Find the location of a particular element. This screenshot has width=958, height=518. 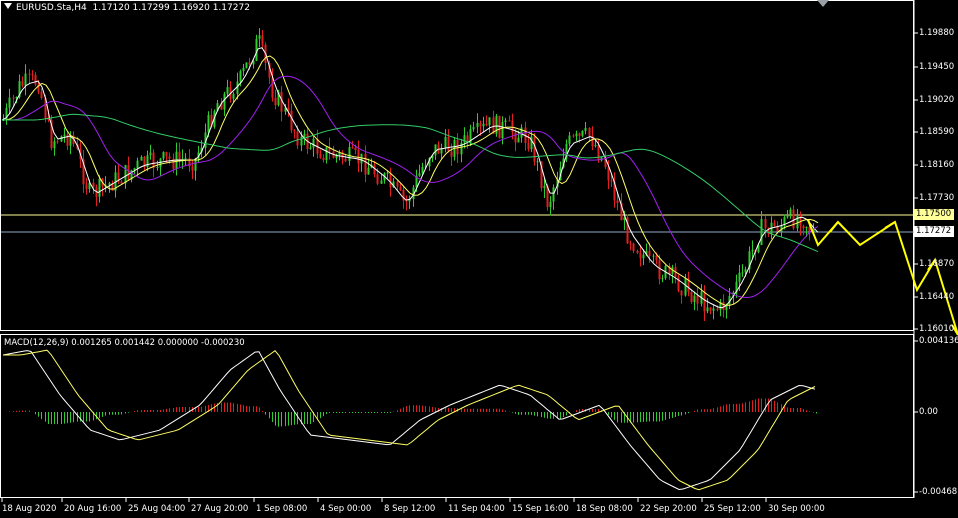

macd-axis-label: 0.004136 is located at coordinates (938, 341).